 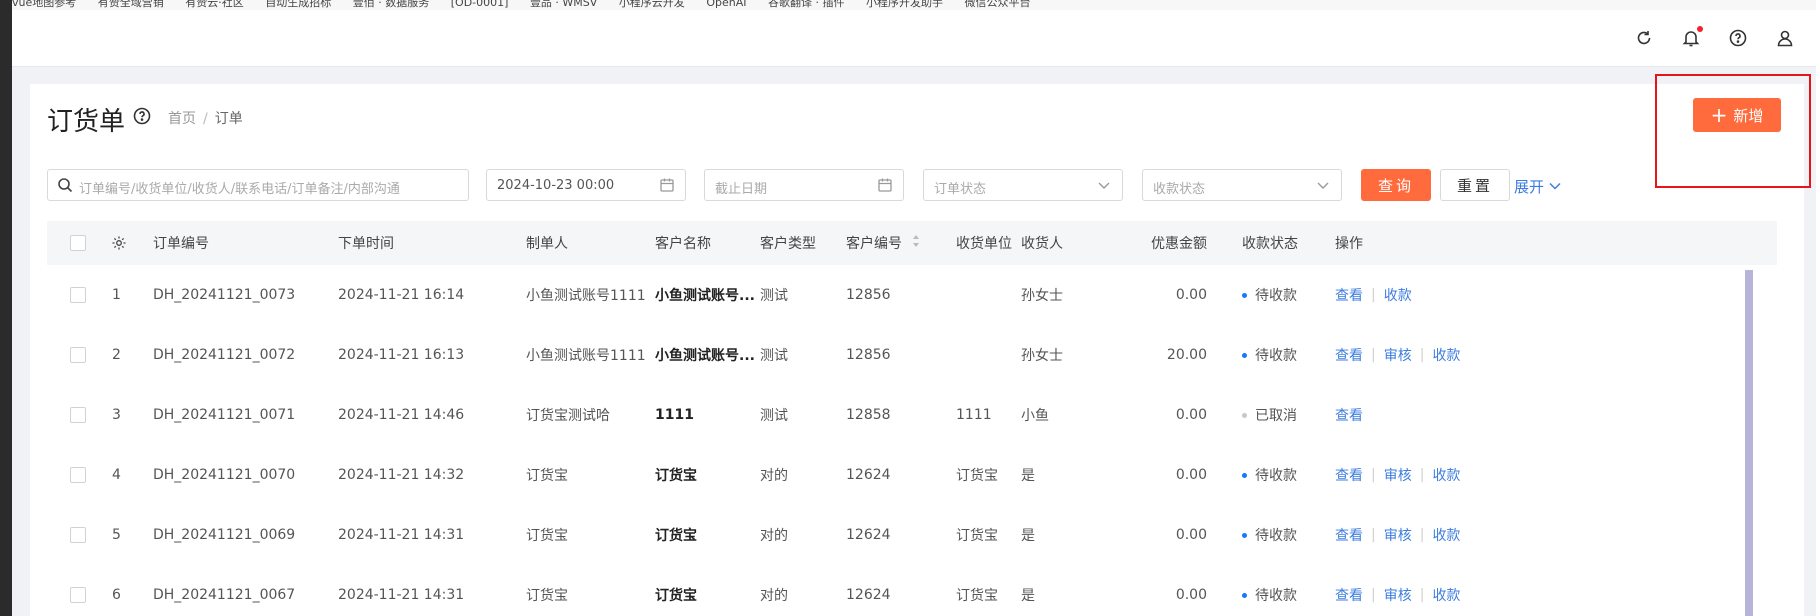 I want to click on order-time: 2024-11-21 16:13, so click(x=401, y=355).